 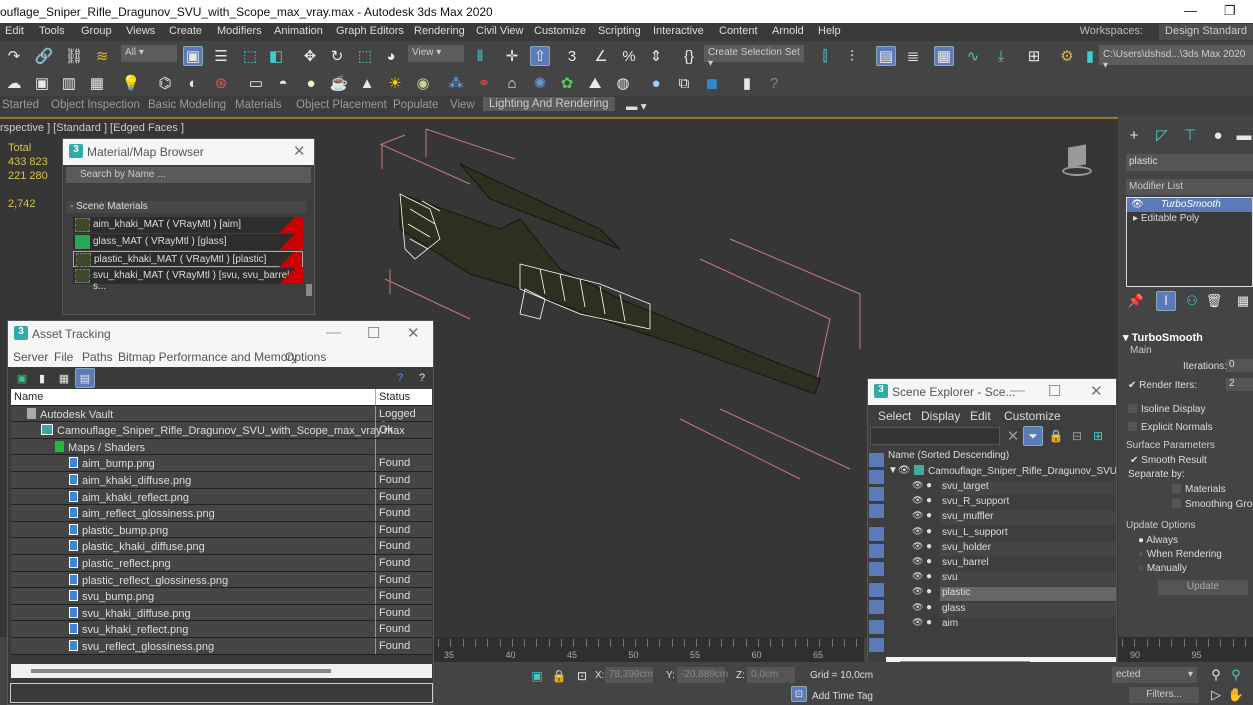 What do you see at coordinates (1134, 135) in the screenshot?
I see `create-tab-icon: +` at bounding box center [1134, 135].